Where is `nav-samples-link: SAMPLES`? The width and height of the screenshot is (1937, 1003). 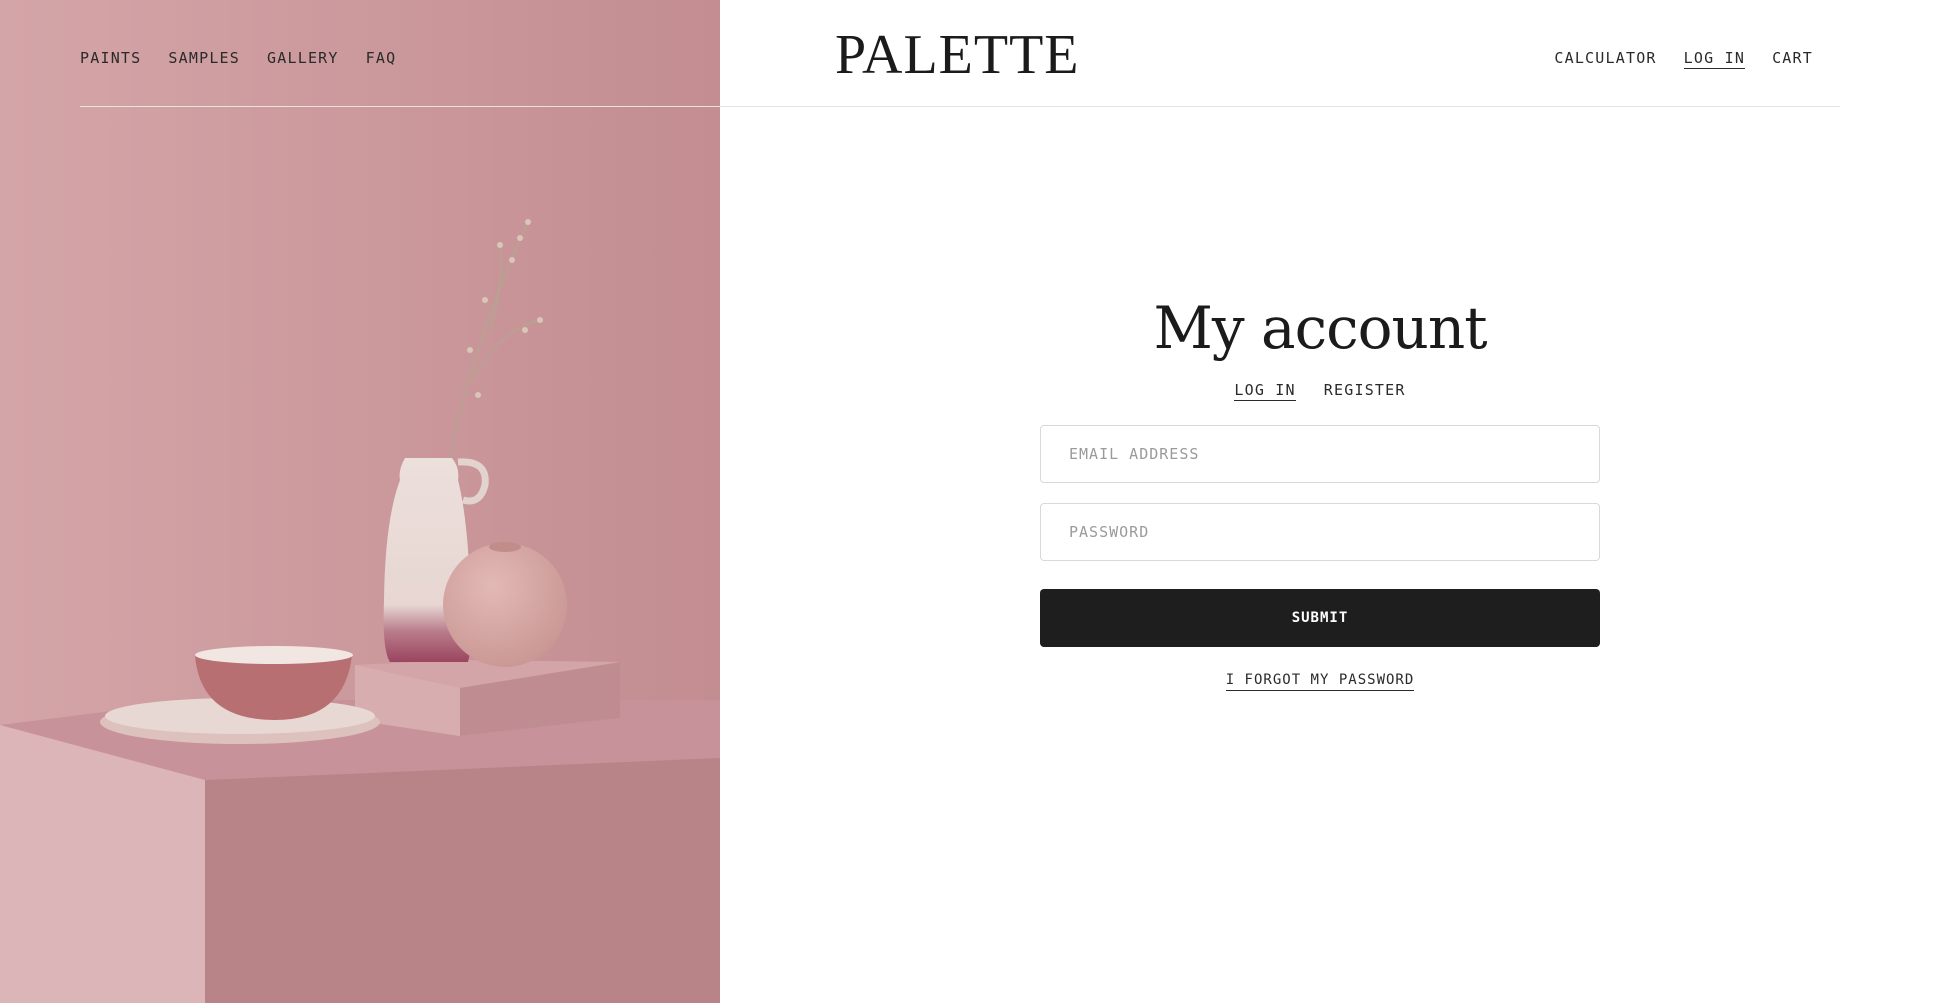
nav-samples-link: SAMPLES is located at coordinates (204, 58).